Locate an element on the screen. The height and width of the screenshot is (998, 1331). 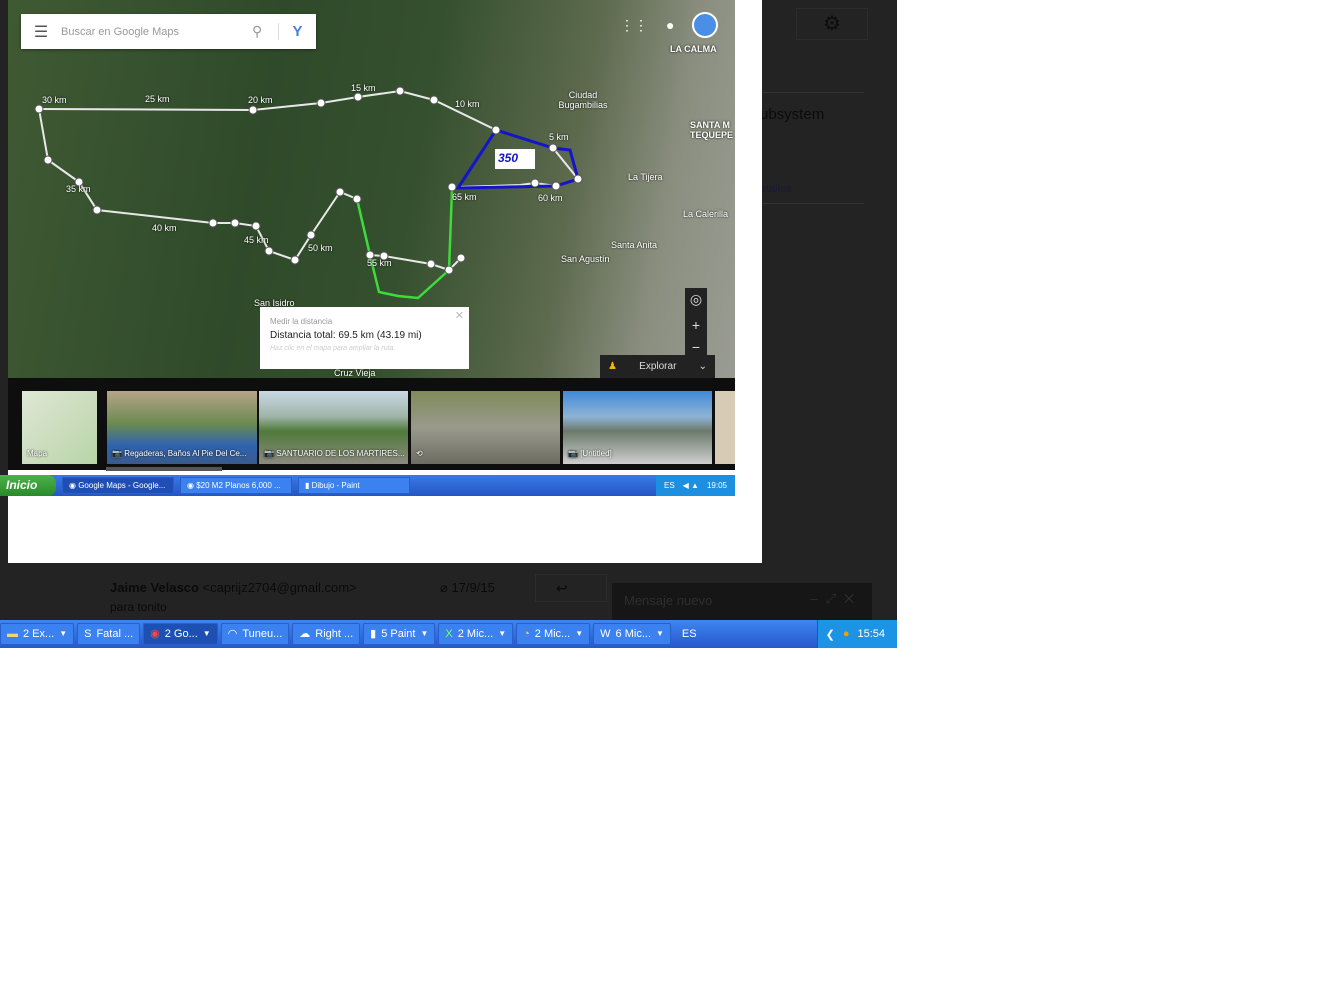
antivirus-icon: ● is located at coordinates (846, 634).